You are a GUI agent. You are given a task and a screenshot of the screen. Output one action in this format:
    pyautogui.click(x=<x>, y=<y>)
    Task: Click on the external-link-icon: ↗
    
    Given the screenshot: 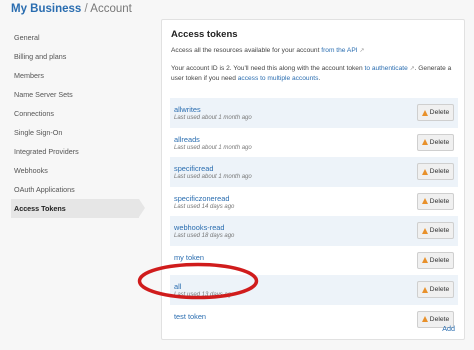 What is the action you would take?
    pyautogui.click(x=362, y=51)
    